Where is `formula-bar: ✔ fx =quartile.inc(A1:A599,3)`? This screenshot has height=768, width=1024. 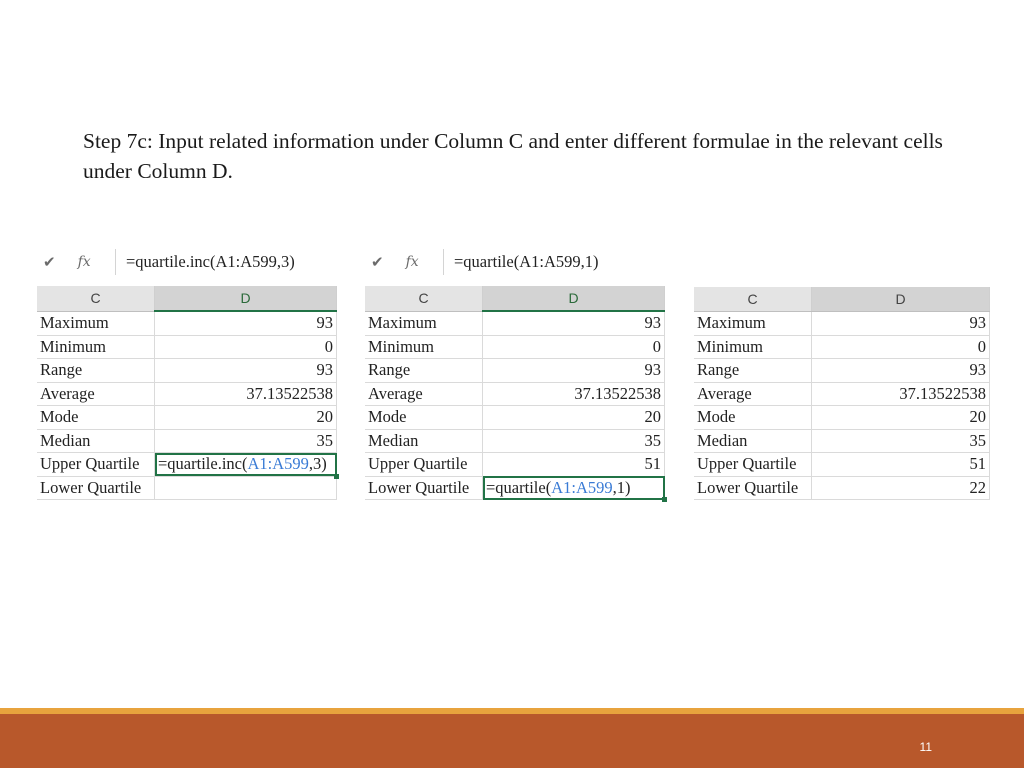 formula-bar: ✔ fx =quartile.inc(A1:A599,3) is located at coordinates (187, 266).